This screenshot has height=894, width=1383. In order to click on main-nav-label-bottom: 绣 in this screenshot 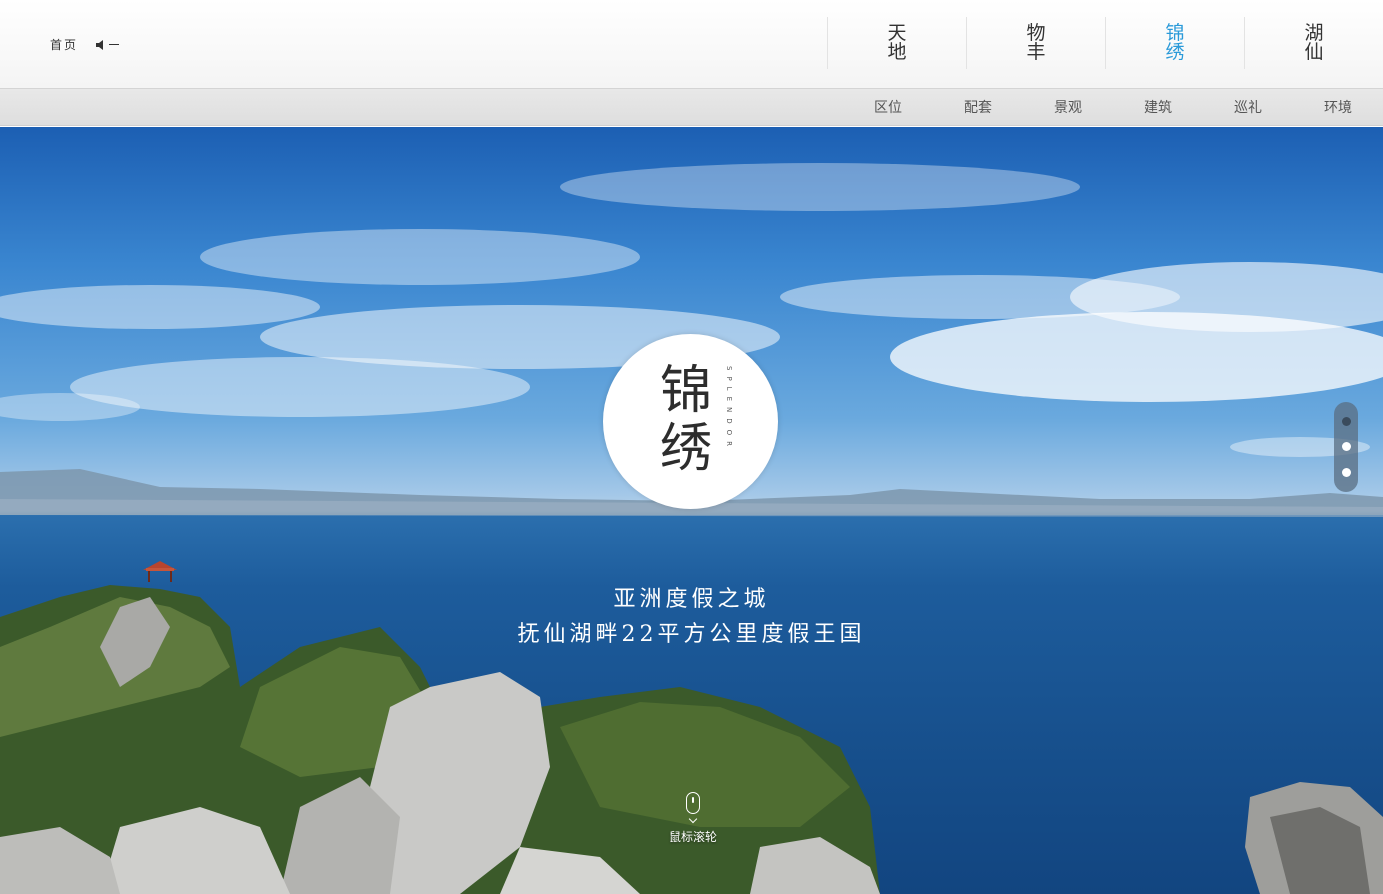, I will do `click(1175, 52)`.